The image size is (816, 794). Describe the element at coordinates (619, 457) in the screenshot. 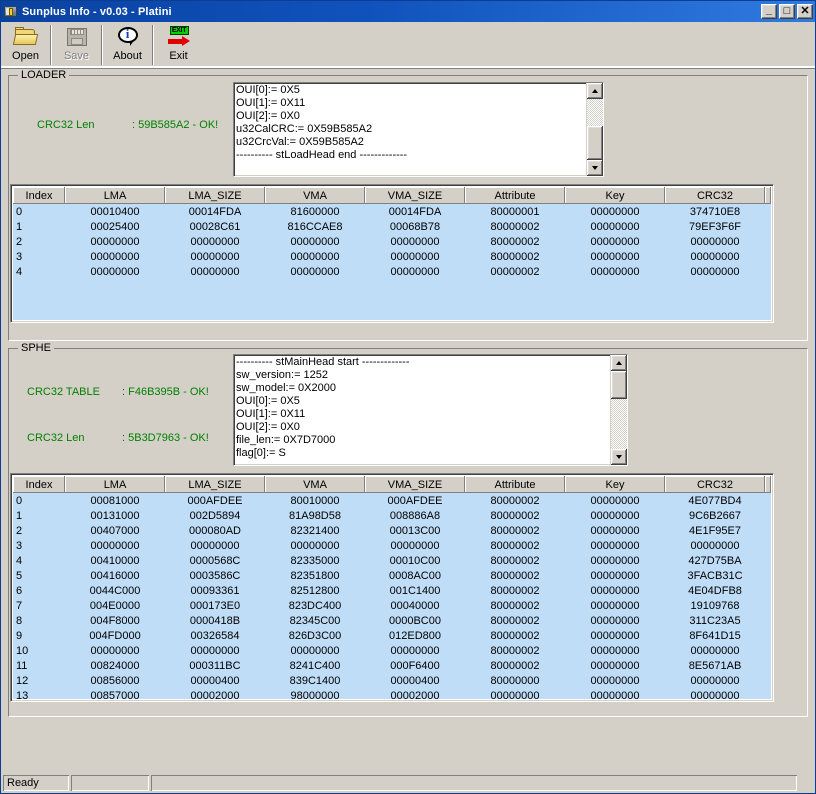

I see `sphe-scroll-down-button` at that location.